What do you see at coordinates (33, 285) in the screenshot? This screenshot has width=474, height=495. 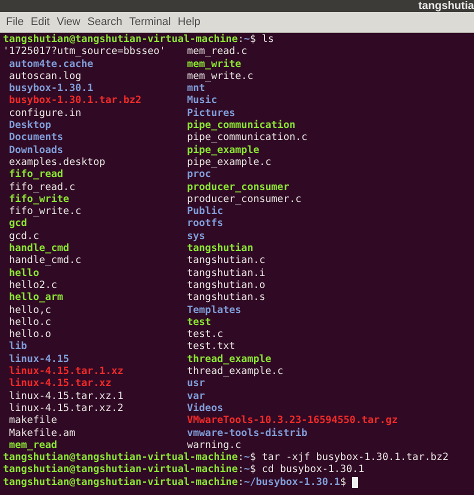 I see `file-name: hello2.c` at bounding box center [33, 285].